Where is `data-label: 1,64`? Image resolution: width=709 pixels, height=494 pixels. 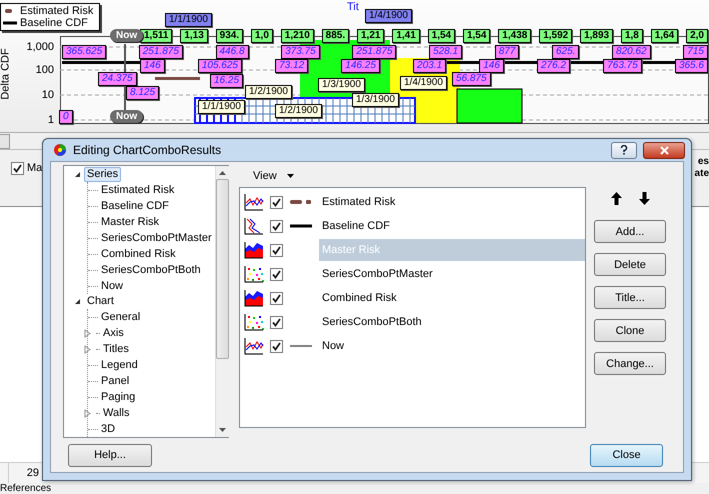
data-label: 1,64 is located at coordinates (664, 36).